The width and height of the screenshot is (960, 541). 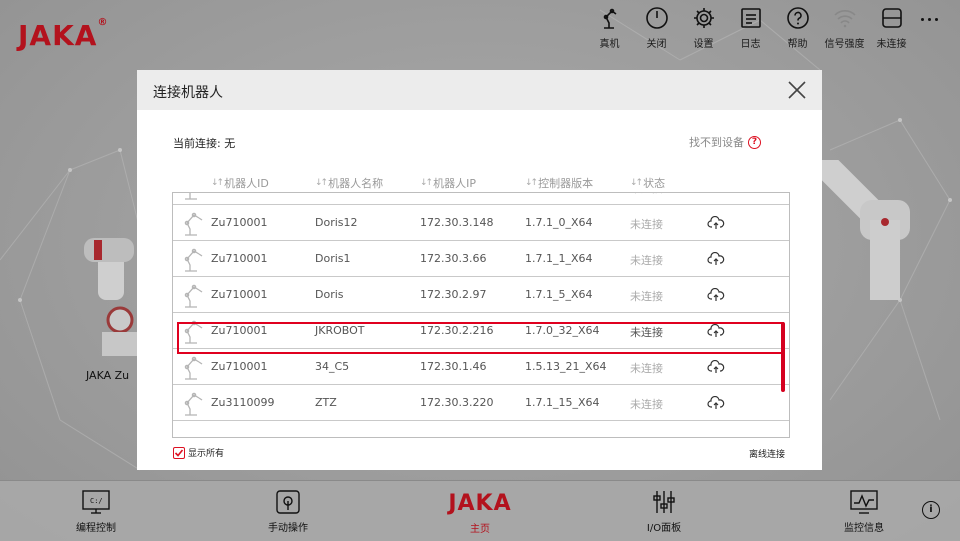 I want to click on cell-ip: 172.30.3.148, so click(x=457, y=222).